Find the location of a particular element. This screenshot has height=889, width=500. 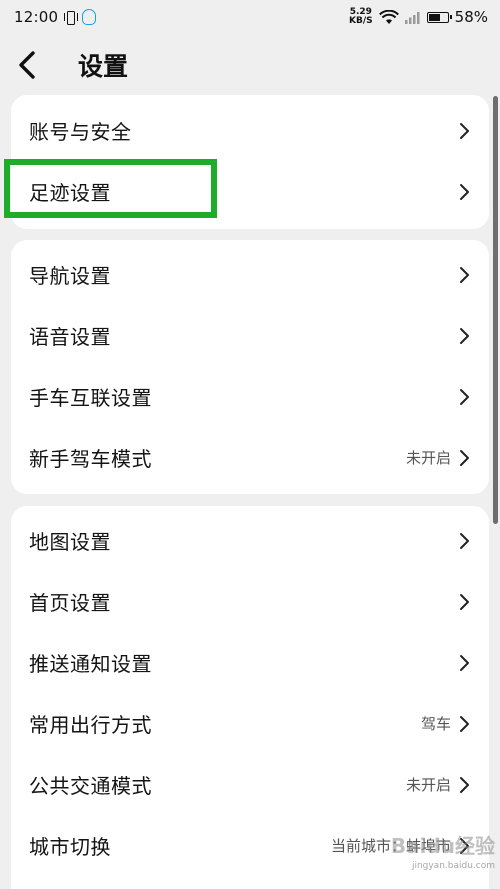

scrollbar is located at coordinates (495, 310).